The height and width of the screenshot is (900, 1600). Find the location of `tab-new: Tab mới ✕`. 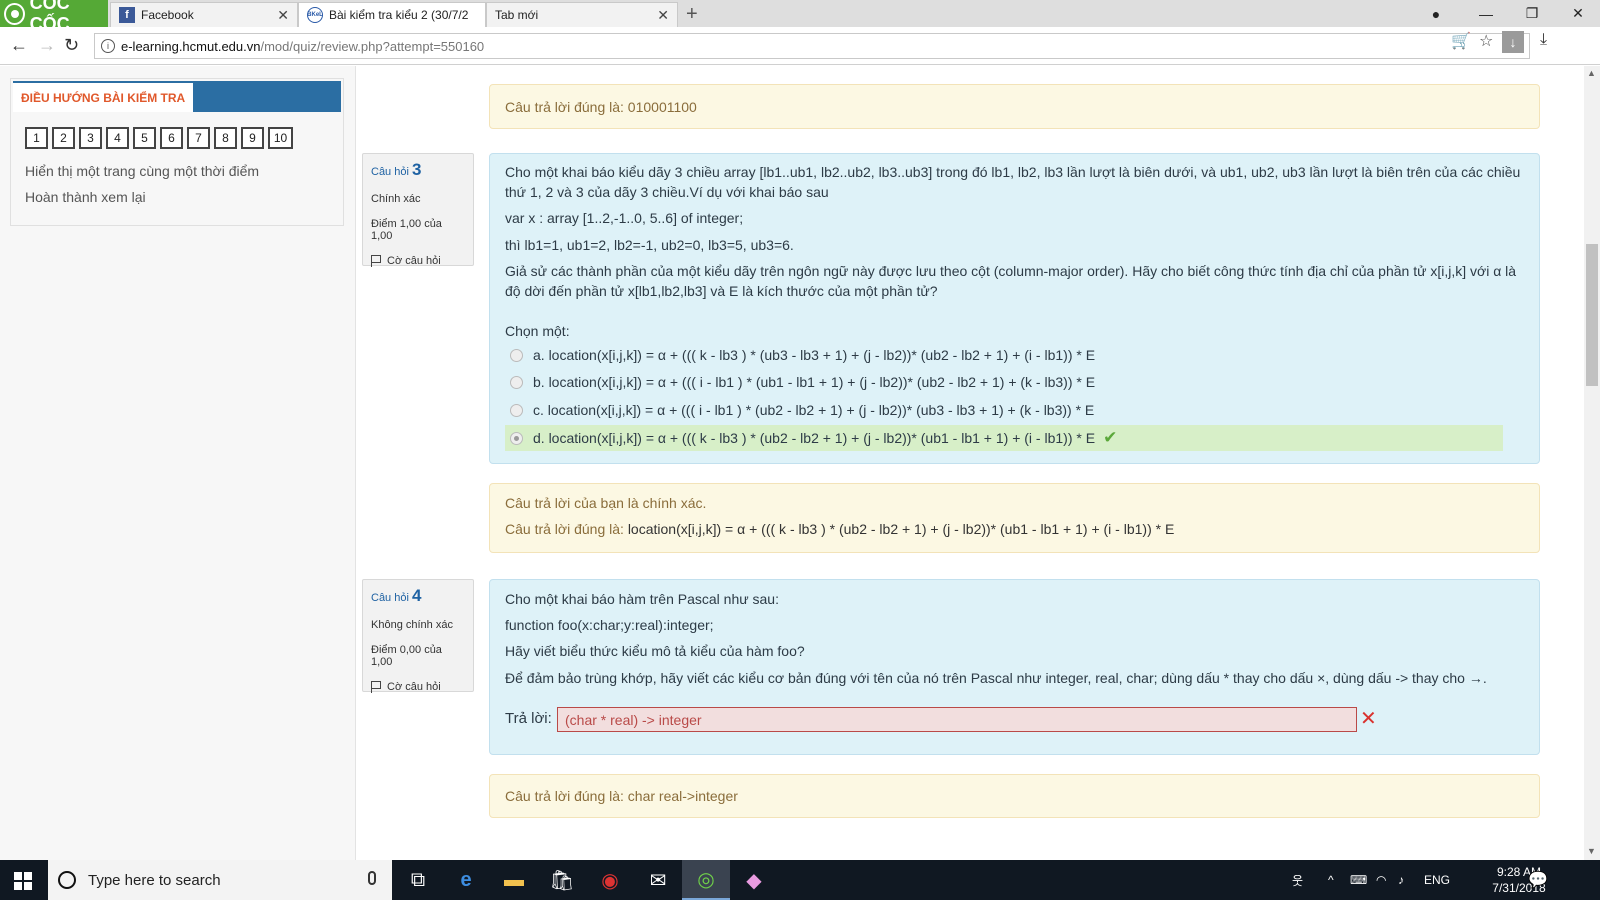

tab-new: Tab mới ✕ is located at coordinates (582, 14).